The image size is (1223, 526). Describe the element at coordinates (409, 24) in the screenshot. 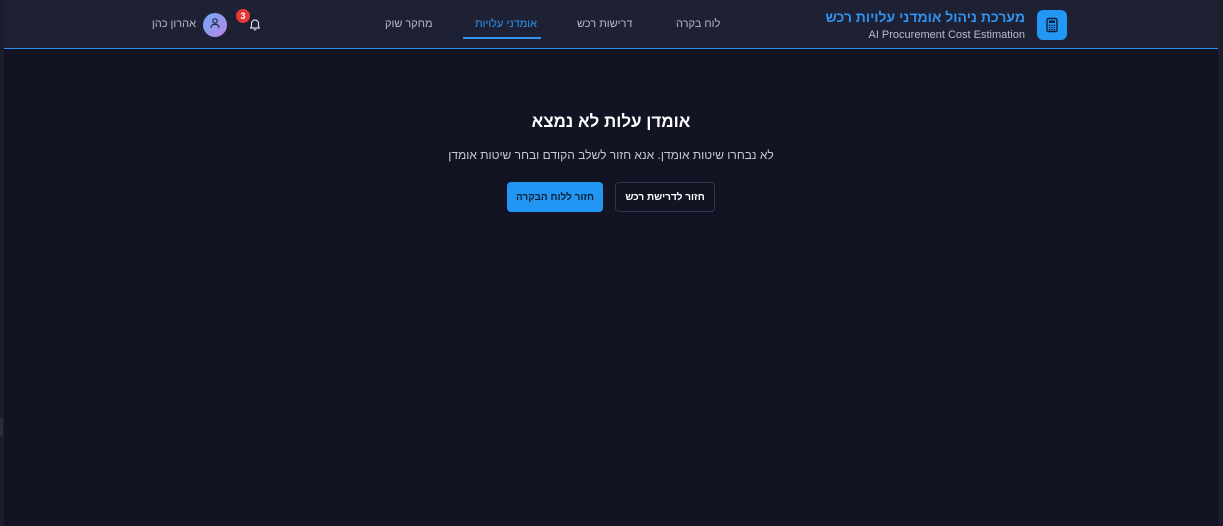

I see `tab-market-research: מחקר שוק` at that location.